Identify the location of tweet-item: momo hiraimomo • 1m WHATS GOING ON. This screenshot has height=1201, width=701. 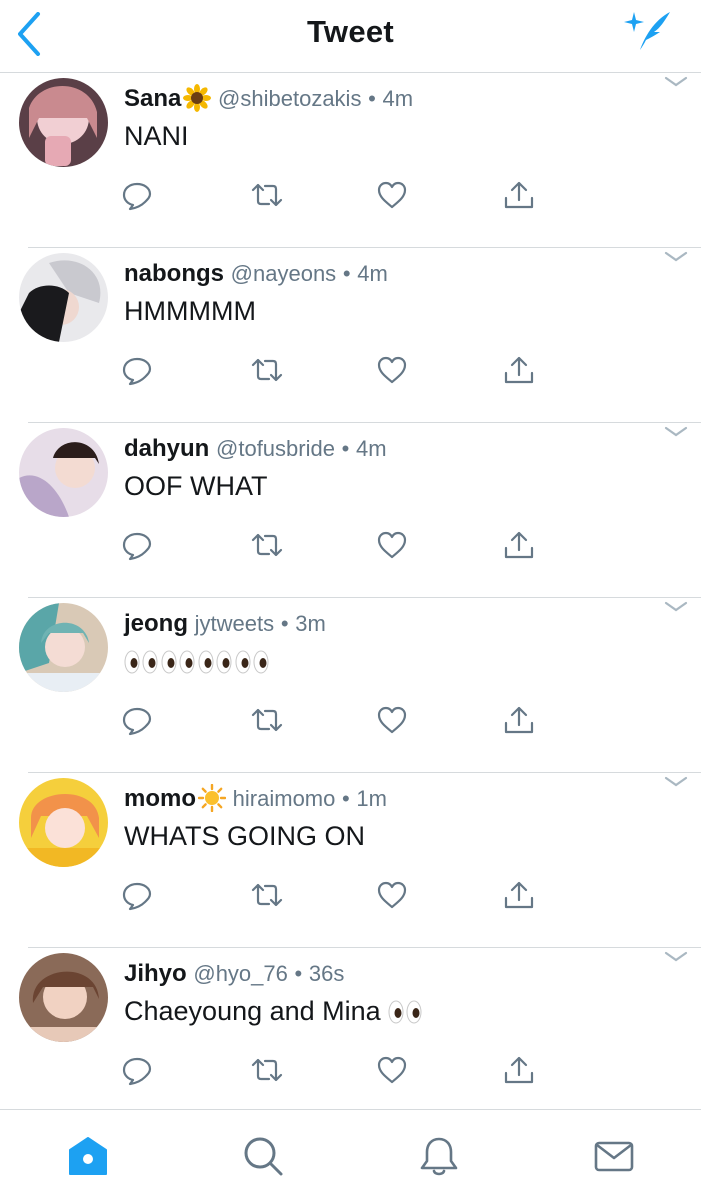
(350, 860).